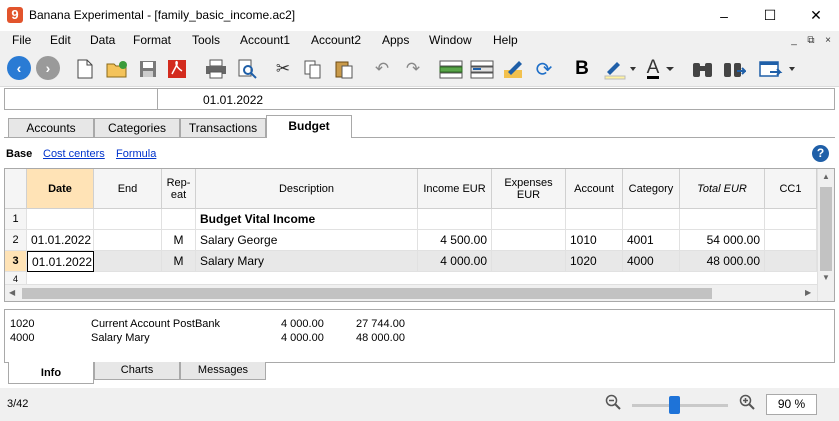  Describe the element at coordinates (382, 69) in the screenshot. I see `undo-icon: ↶` at that location.